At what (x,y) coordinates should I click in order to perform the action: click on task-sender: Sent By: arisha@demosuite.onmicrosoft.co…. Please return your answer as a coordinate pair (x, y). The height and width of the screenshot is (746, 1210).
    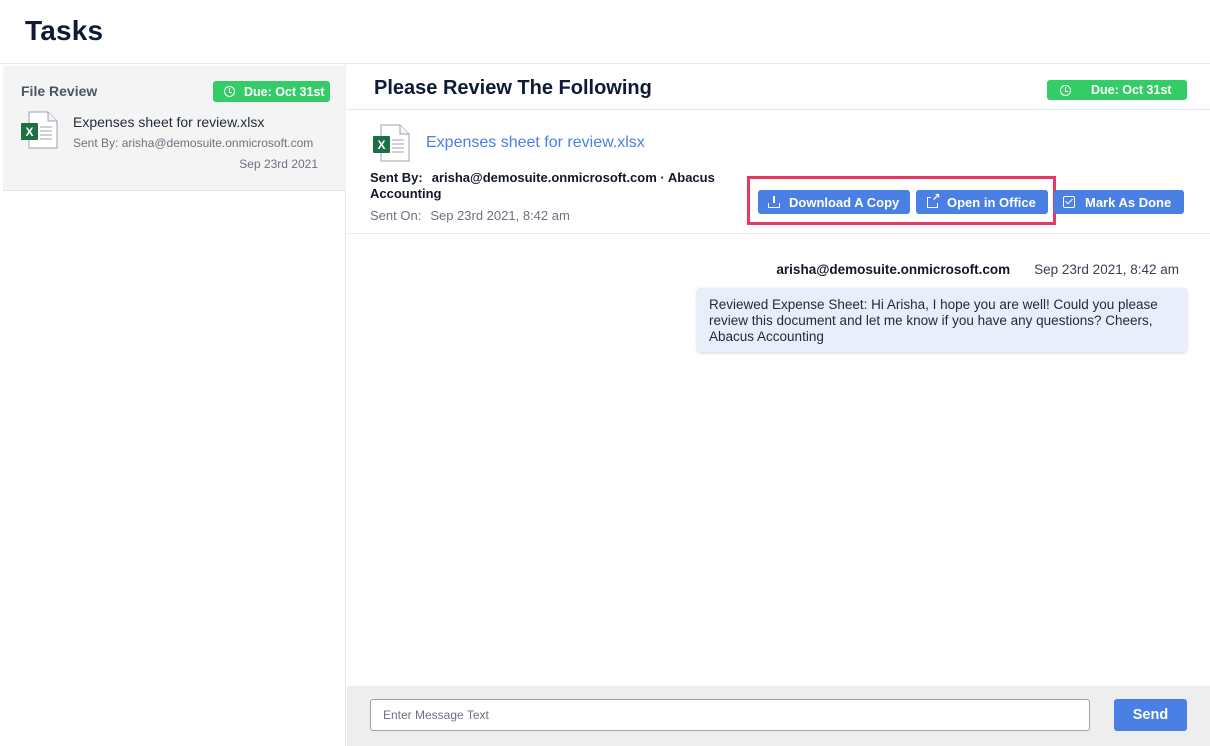
    Looking at the image, I should click on (193, 143).